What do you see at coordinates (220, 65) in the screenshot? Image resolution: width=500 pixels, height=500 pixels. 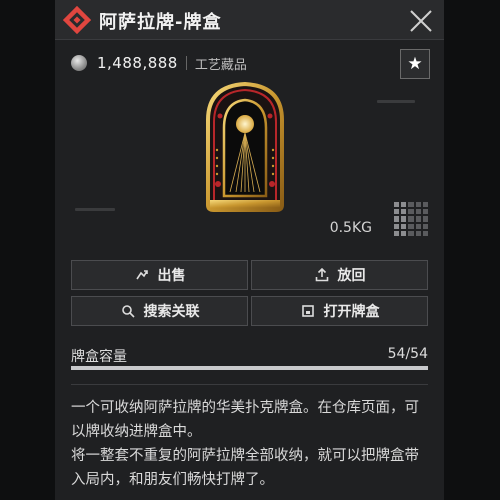 I see `item-category: 工艺藏品` at bounding box center [220, 65].